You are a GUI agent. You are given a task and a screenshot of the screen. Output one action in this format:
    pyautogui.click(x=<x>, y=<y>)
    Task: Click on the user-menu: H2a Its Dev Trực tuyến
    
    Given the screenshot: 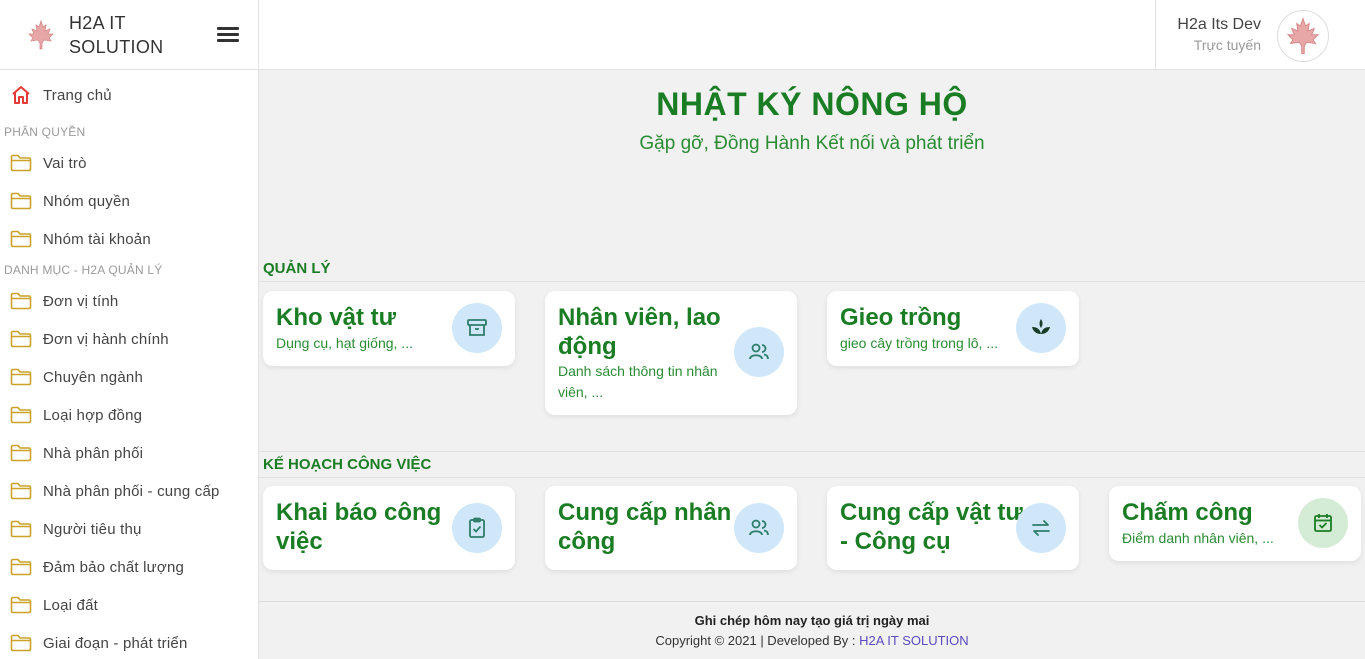 What is the action you would take?
    pyautogui.click(x=1260, y=35)
    